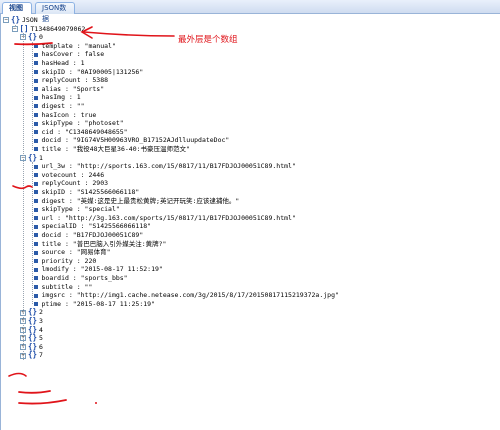  Describe the element at coordinates (84, 131) in the screenshot. I see `property-text: cid : "C1348649048655"` at that location.